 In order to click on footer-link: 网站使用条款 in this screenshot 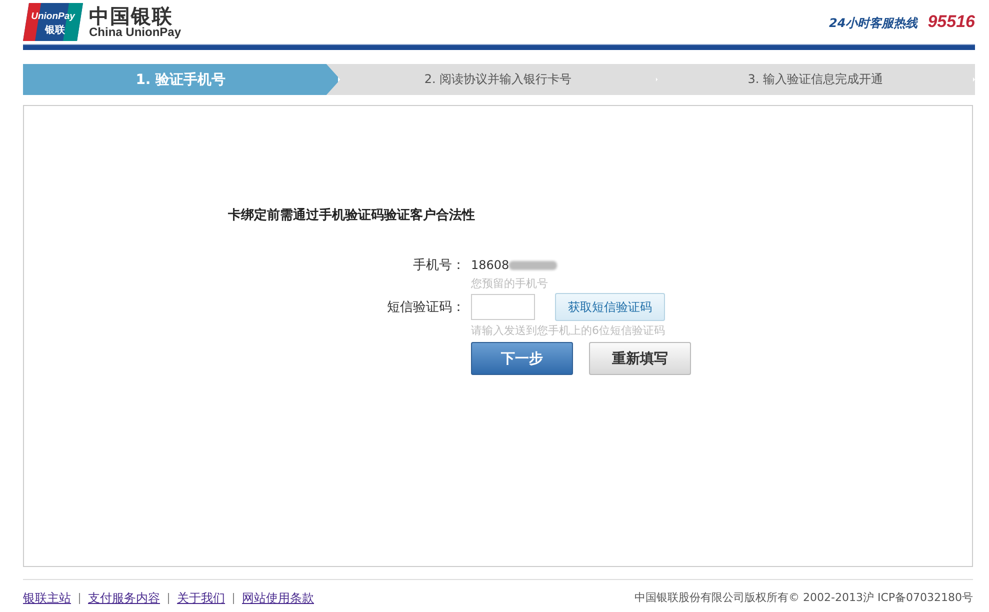, I will do `click(278, 598)`.